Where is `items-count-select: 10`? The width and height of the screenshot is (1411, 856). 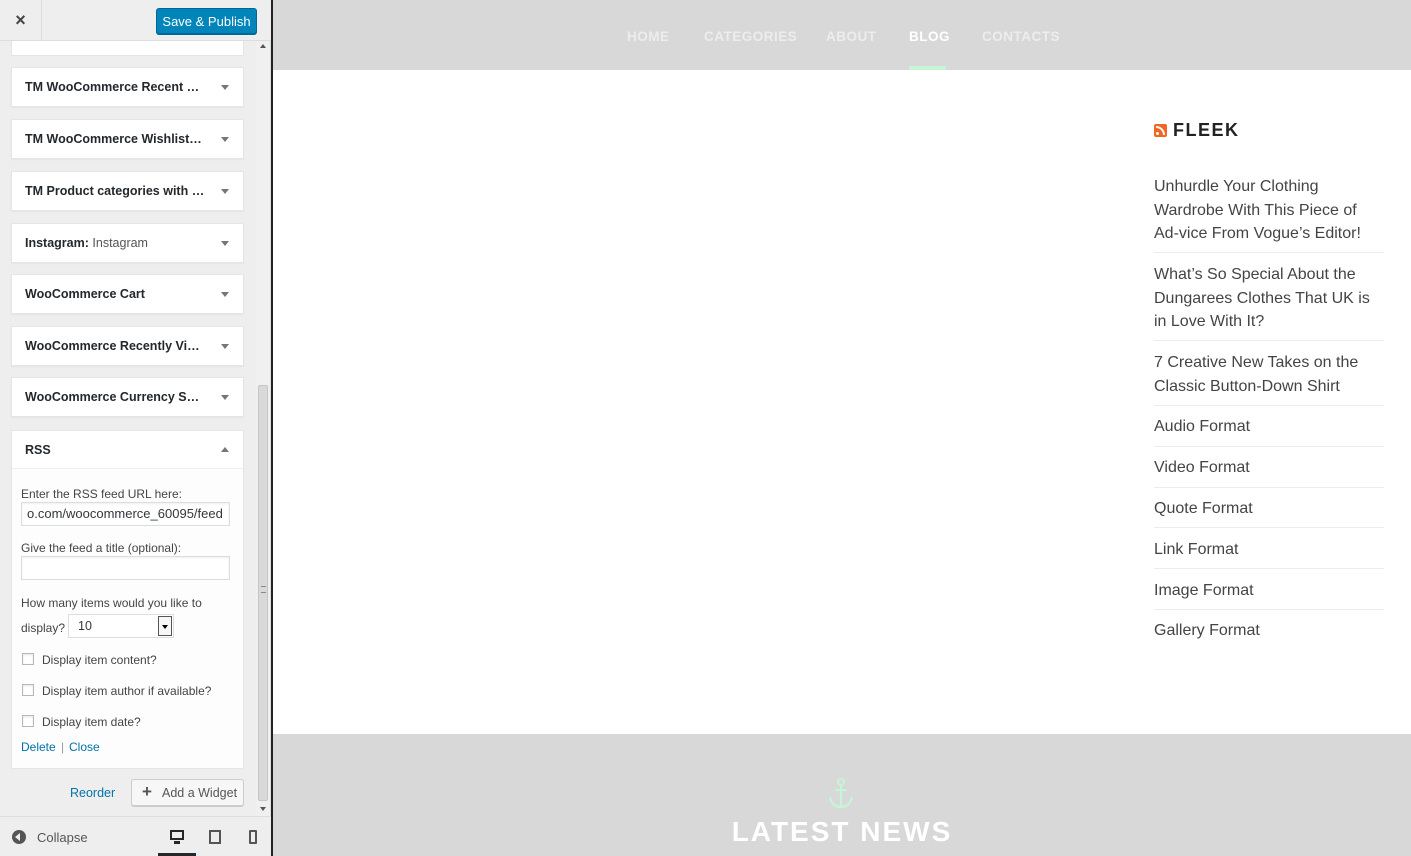
items-count-select: 10 is located at coordinates (121, 626).